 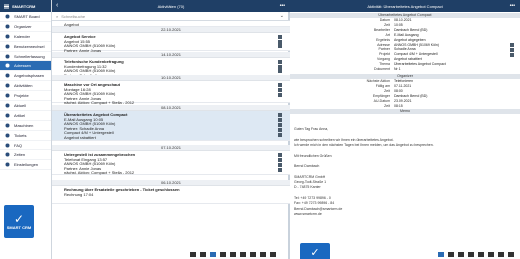 What do you see at coordinates (25, 126) in the screenshot?
I see `sidebar-item: Maschinen` at bounding box center [25, 126].